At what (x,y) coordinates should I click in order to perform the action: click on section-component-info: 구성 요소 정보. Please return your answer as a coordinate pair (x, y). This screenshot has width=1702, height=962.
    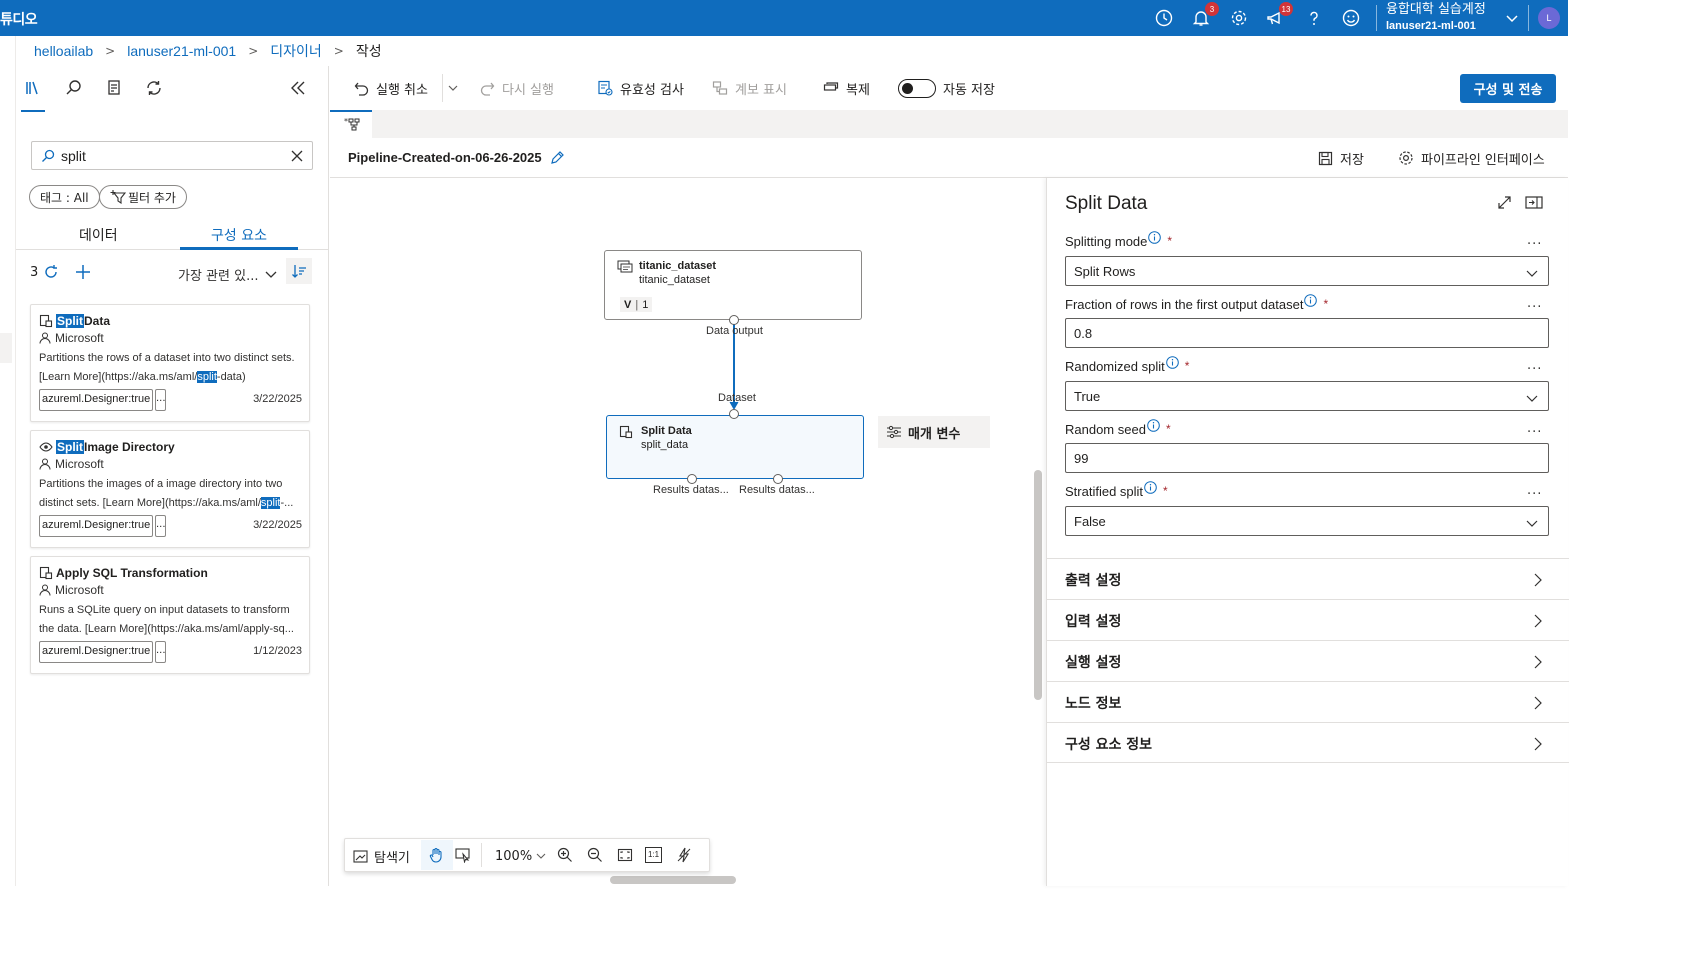
    Looking at the image, I should click on (1308, 742).